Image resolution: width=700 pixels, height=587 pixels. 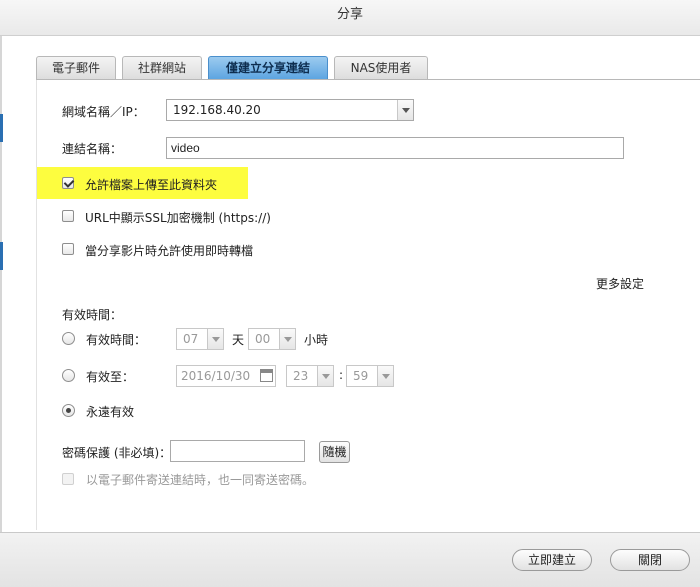 What do you see at coordinates (36, 305) in the screenshot?
I see `content-border` at bounding box center [36, 305].